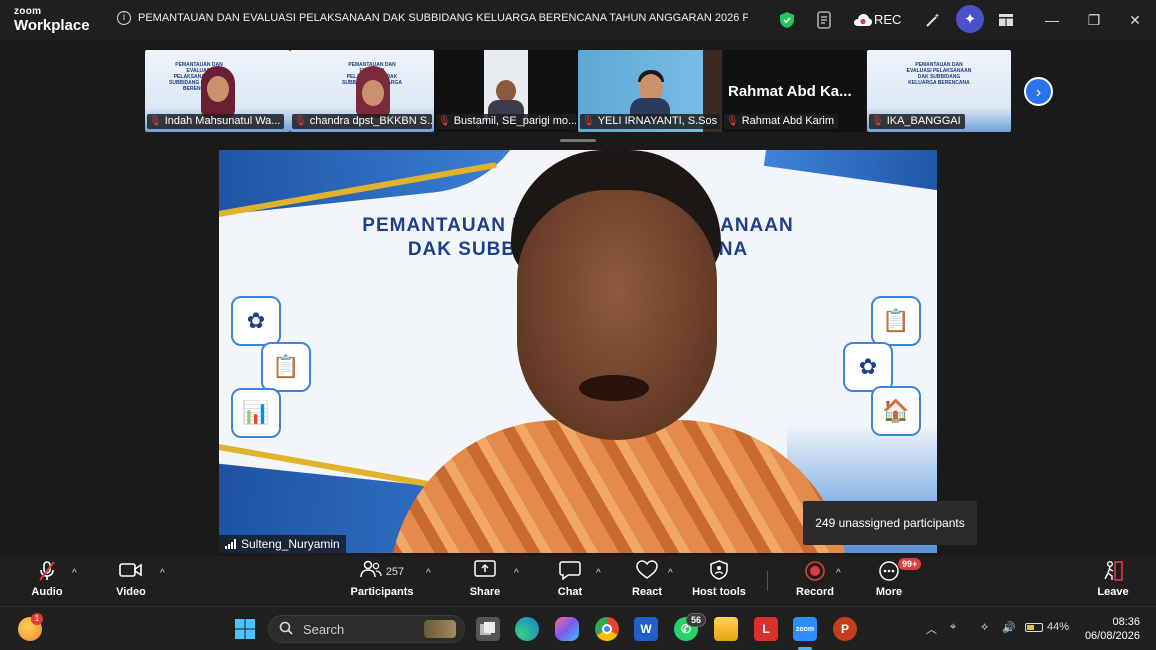  I want to click on next-page-button: ›, so click(1038, 91).